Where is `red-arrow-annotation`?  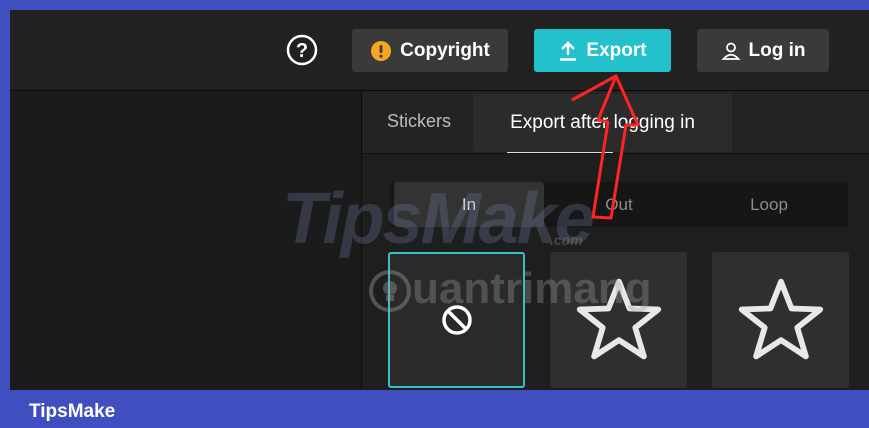 red-arrow-annotation is located at coordinates (605, 147).